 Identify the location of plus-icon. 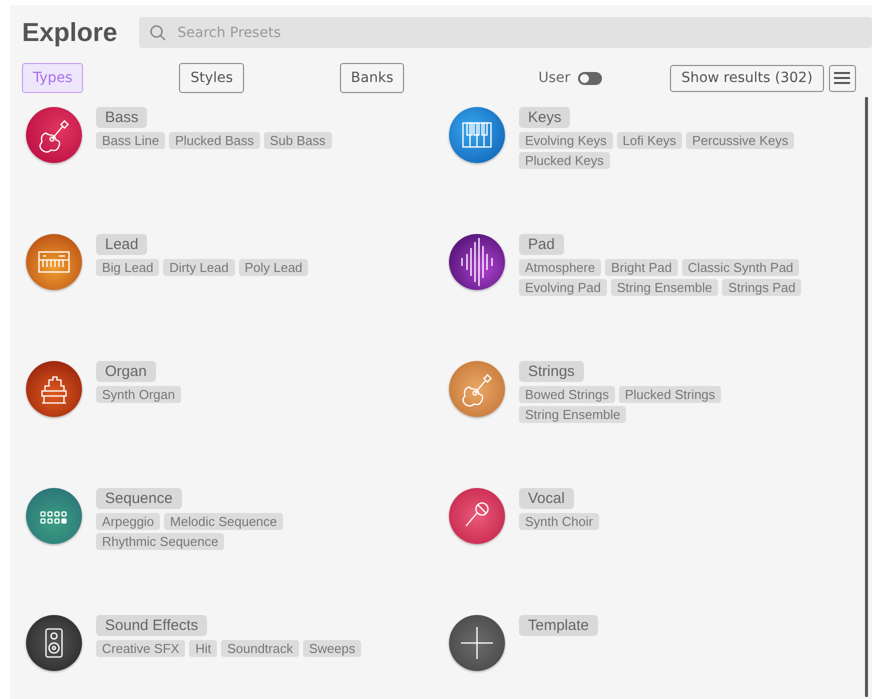
(477, 643).